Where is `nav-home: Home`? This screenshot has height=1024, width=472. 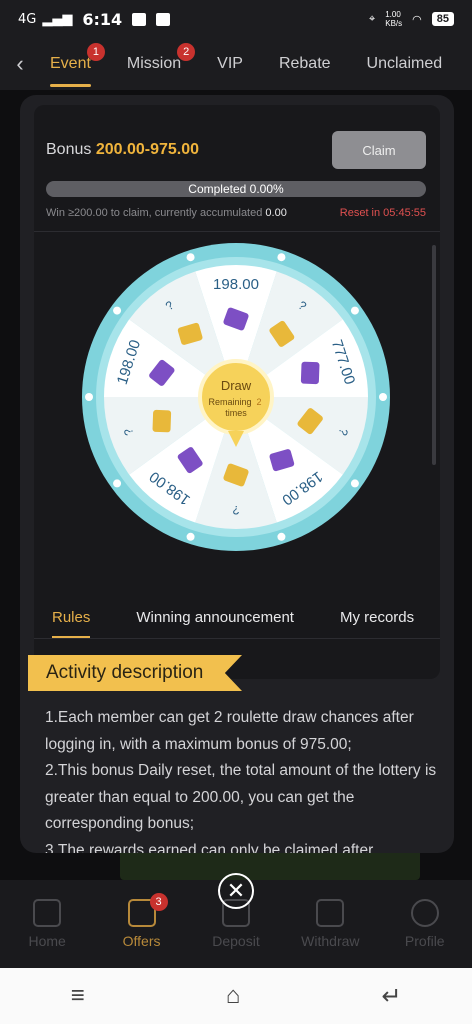
nav-home: Home is located at coordinates (47, 924).